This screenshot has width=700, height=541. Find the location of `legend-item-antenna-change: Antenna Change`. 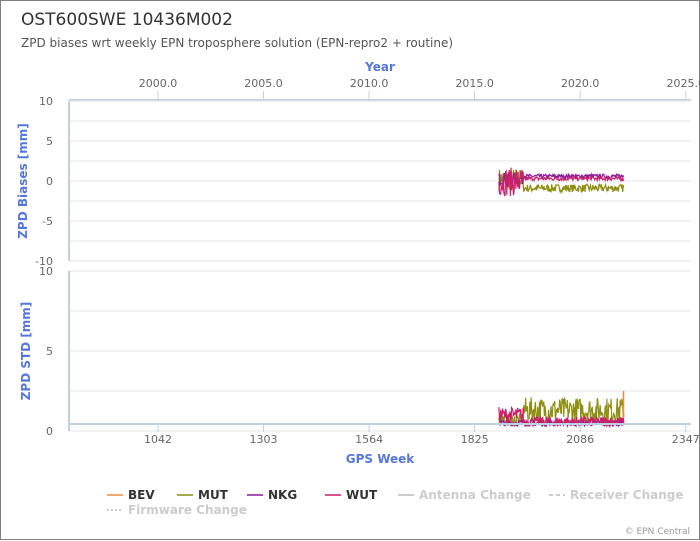

legend-item-antenna-change: Antenna Change is located at coordinates (464, 495).